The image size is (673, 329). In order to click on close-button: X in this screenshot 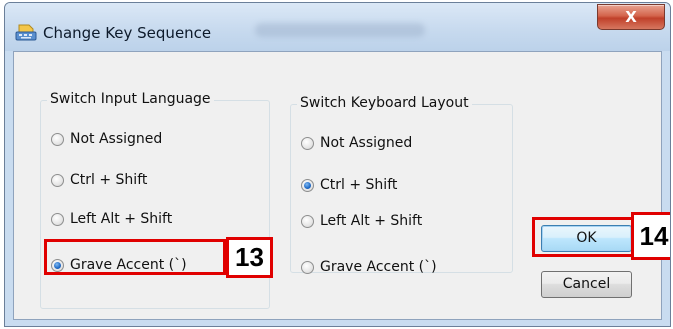, I will do `click(631, 17)`.